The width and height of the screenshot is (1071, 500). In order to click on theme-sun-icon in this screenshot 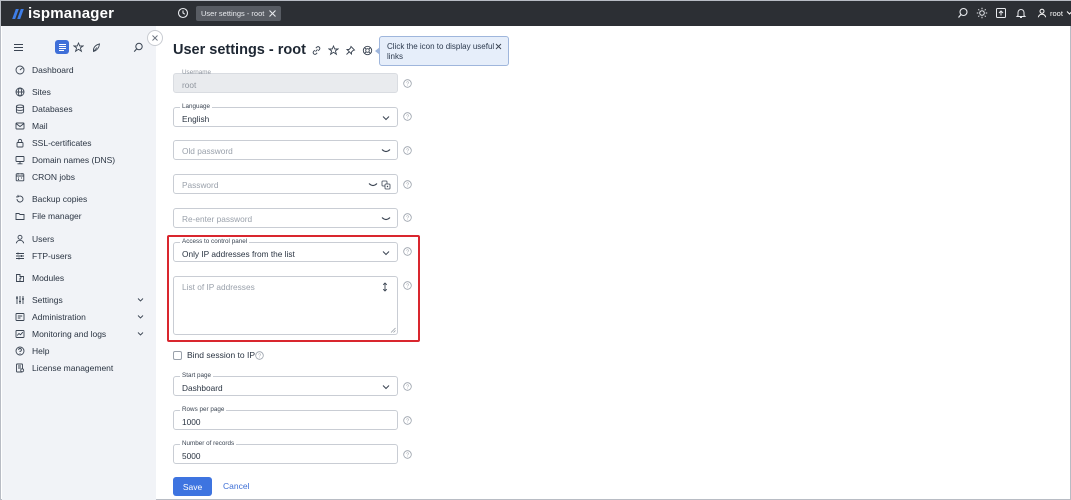, I will do `click(982, 13)`.